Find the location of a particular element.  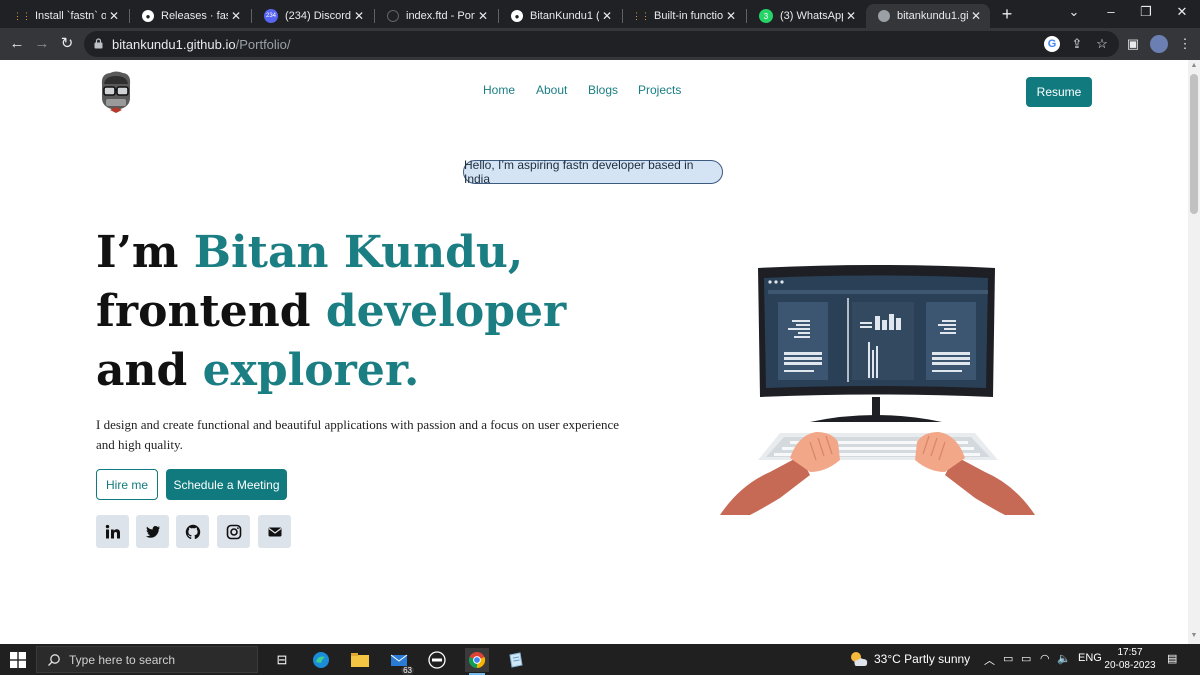

linkedin-icon is located at coordinates (112, 531).